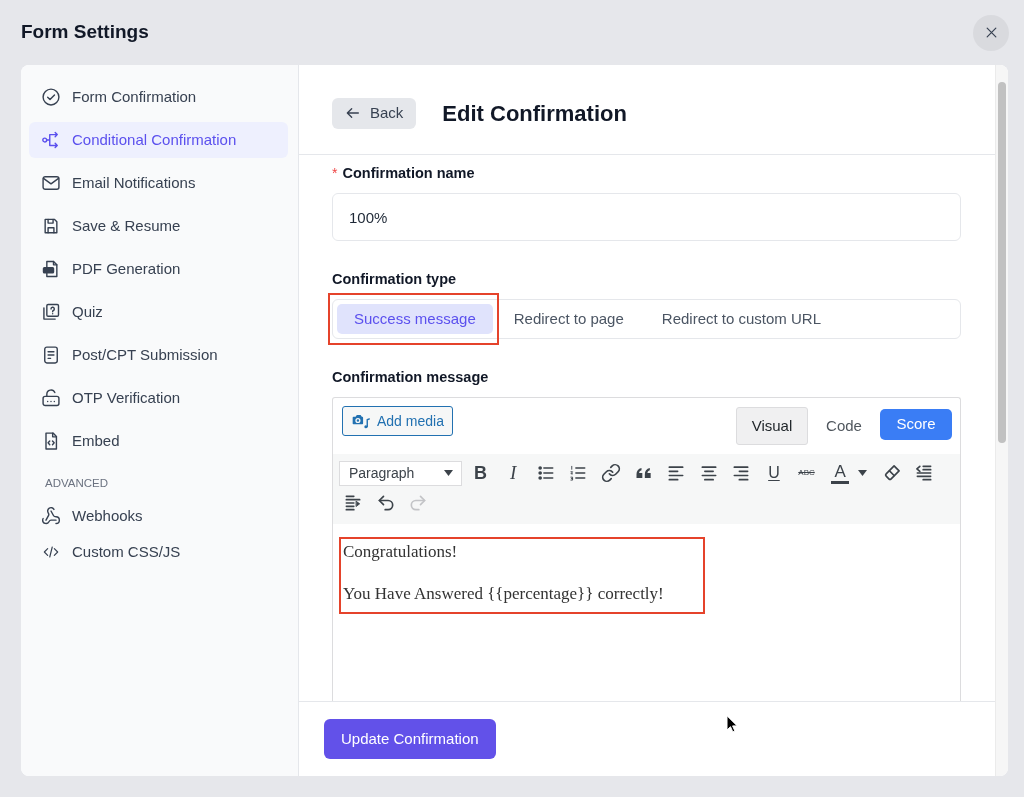 The image size is (1024, 797). What do you see at coordinates (51, 269) in the screenshot?
I see `file-tag-icon` at bounding box center [51, 269].